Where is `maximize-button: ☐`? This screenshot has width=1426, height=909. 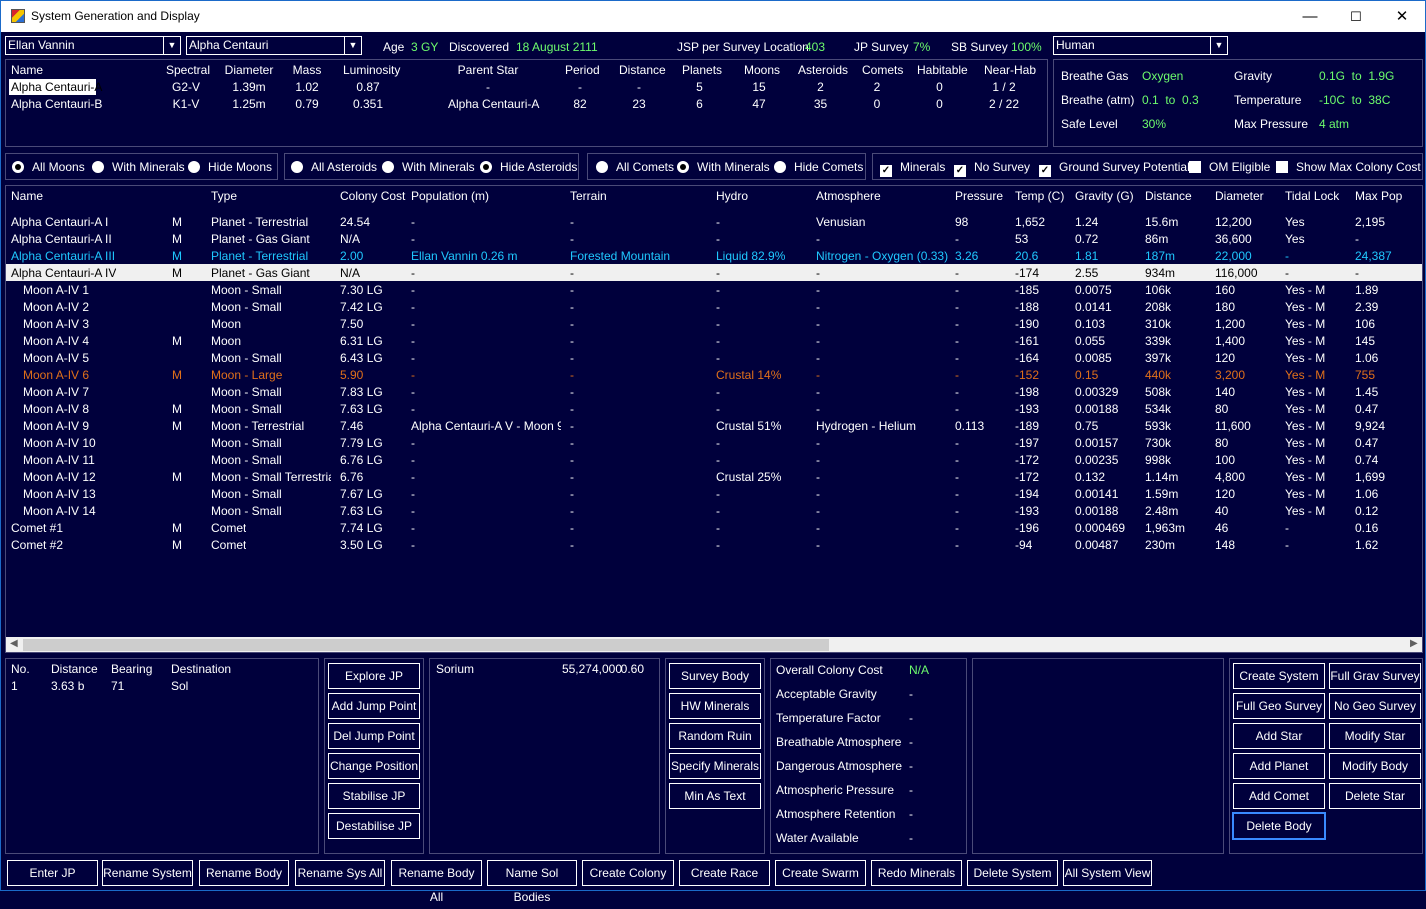 maximize-button: ☐ is located at coordinates (1356, 16).